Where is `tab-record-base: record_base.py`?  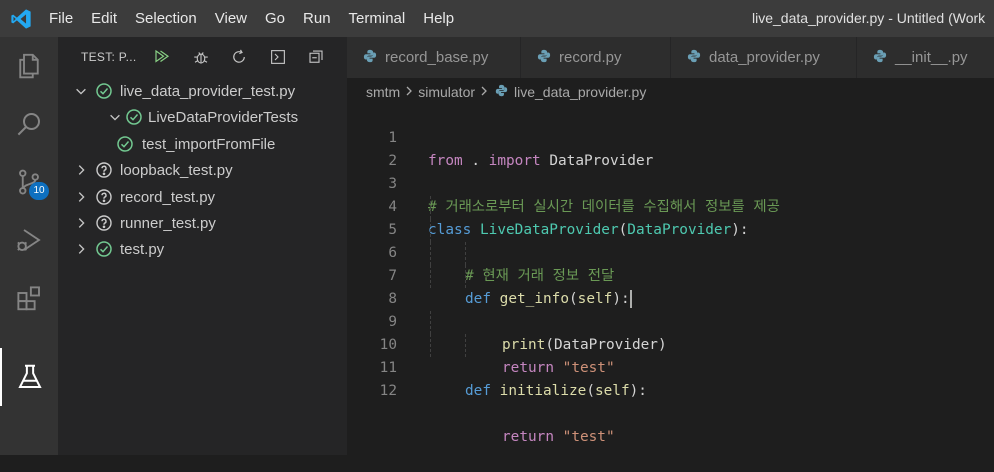
tab-record-base: record_base.py is located at coordinates (434, 57).